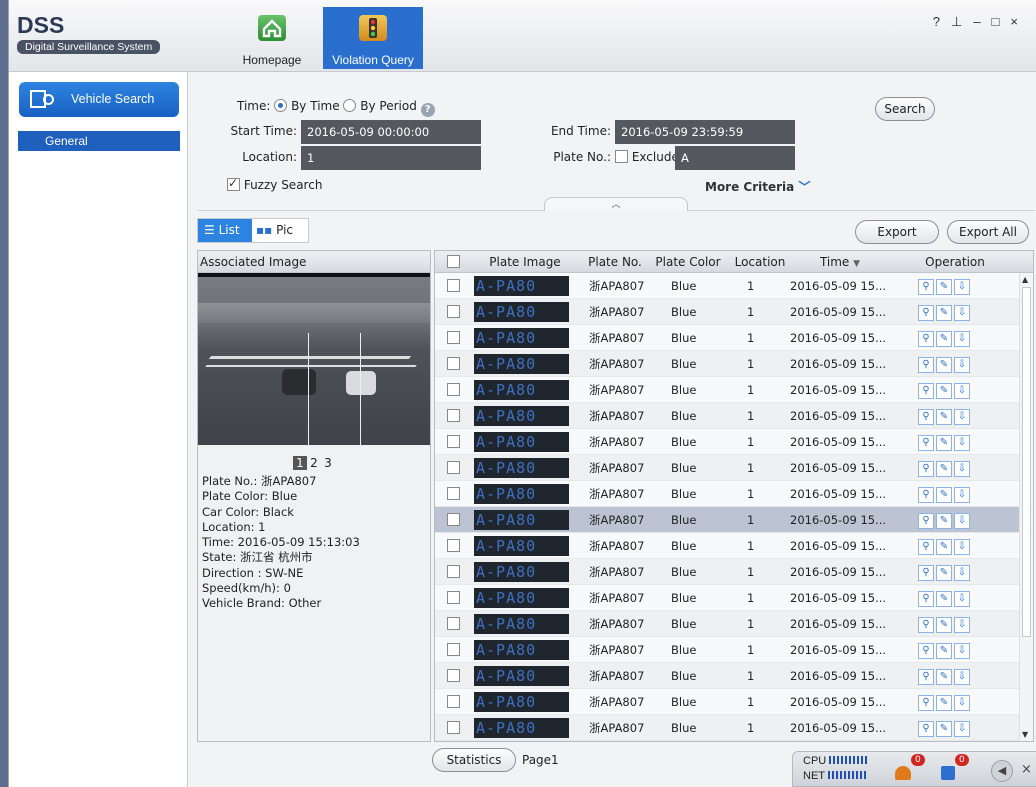  What do you see at coordinates (314, 359) in the screenshot?
I see `camera-snapshot` at bounding box center [314, 359].